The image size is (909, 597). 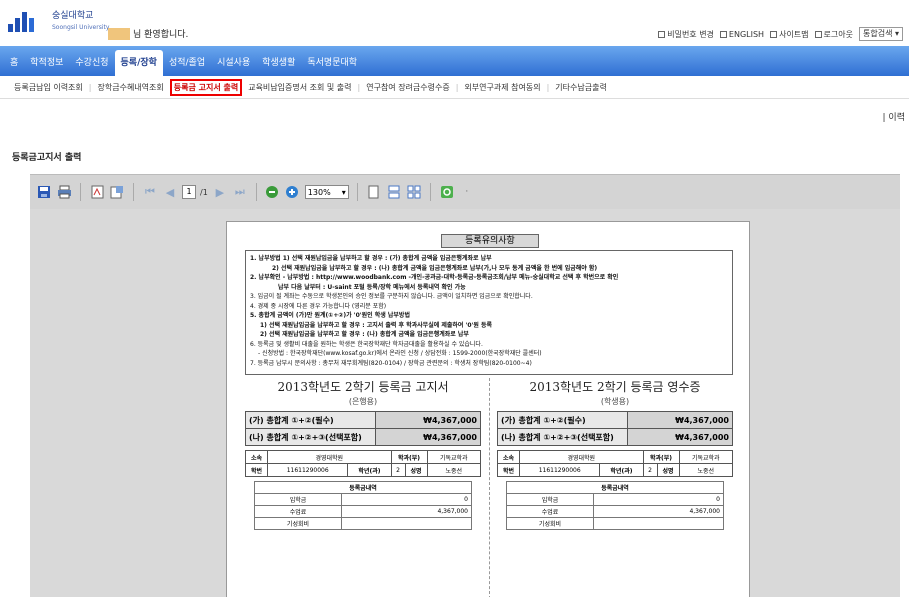 What do you see at coordinates (326, 192) in the screenshot?
I see `zoom-level-select: 130% ▾` at bounding box center [326, 192].